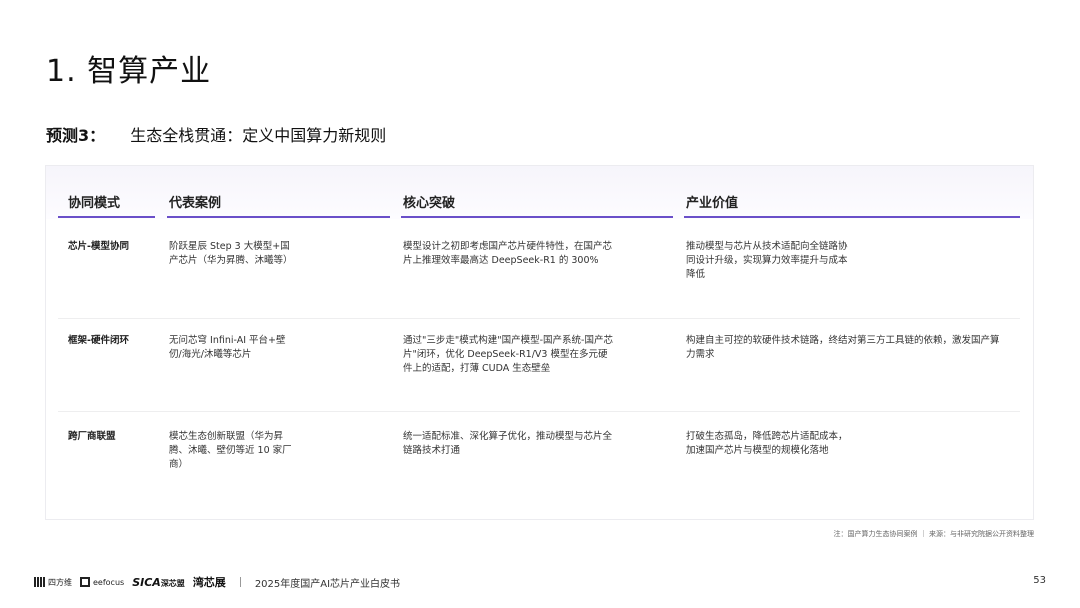 Image resolution: width=1080 pixels, height=608 pixels. Describe the element at coordinates (843, 347) in the screenshot. I see `row-value: 构建自主可控的软硬件技术链路，终结对第三方工具链的依赖，激发国产算力需求` at that location.